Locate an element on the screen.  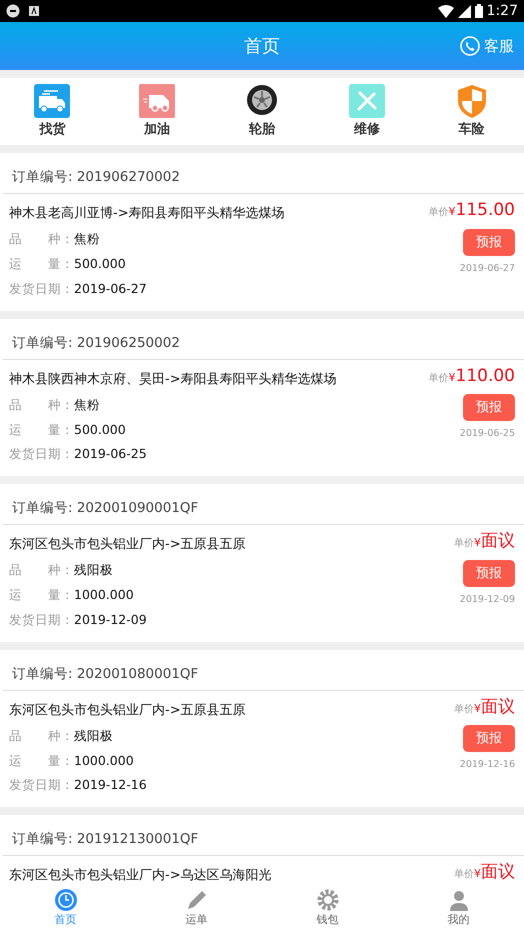
shortcut-button: 维修 is located at coordinates (367, 112).